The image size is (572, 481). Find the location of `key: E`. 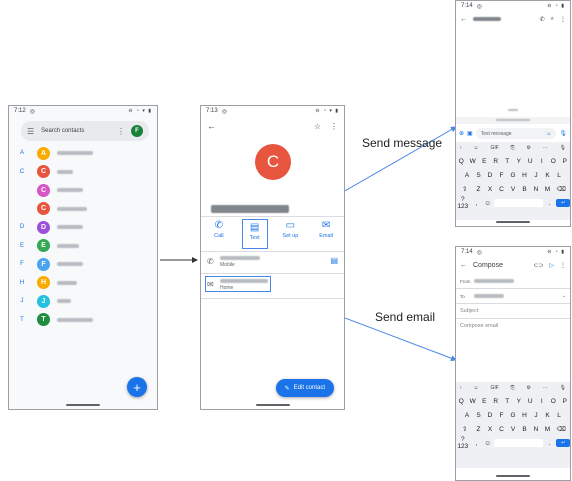

key: E is located at coordinates (485, 161).